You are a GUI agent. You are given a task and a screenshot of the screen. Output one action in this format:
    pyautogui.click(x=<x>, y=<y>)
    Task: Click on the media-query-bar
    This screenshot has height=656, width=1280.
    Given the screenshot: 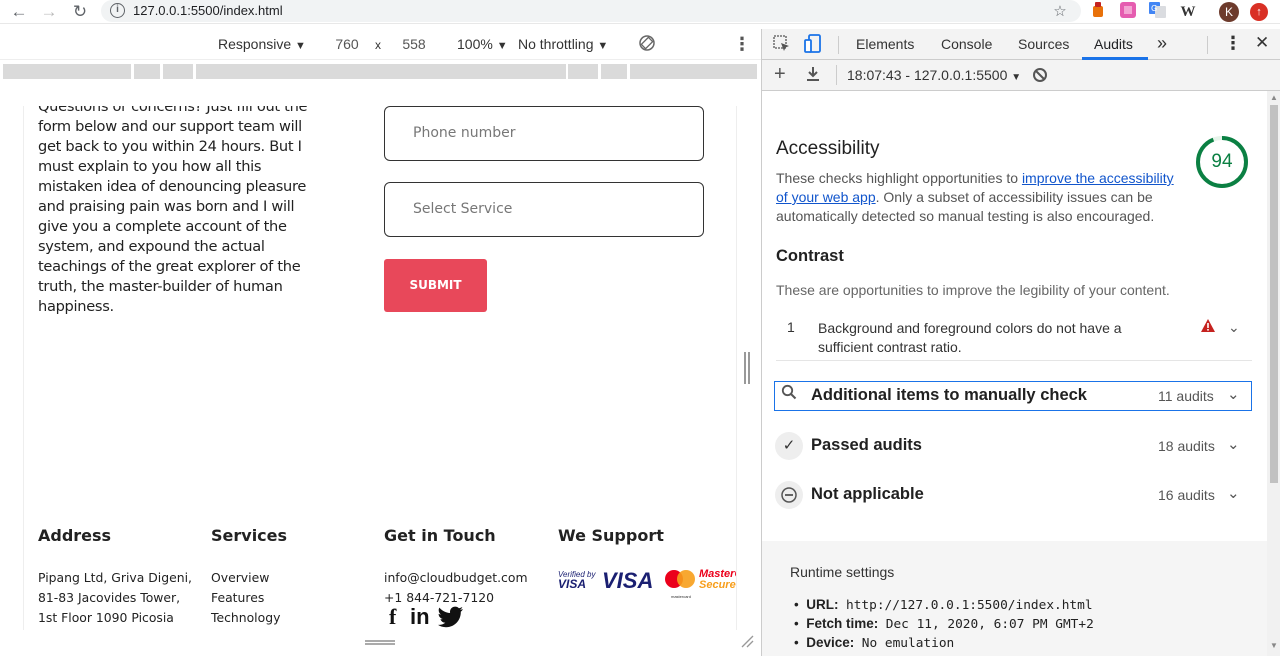 What is the action you would take?
    pyautogui.click(x=380, y=71)
    